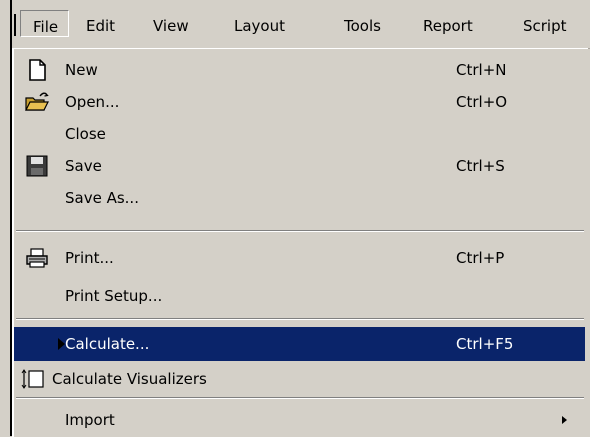 This screenshot has width=590, height=437. Describe the element at coordinates (61, 344) in the screenshot. I see `caret-right-icon` at that location.